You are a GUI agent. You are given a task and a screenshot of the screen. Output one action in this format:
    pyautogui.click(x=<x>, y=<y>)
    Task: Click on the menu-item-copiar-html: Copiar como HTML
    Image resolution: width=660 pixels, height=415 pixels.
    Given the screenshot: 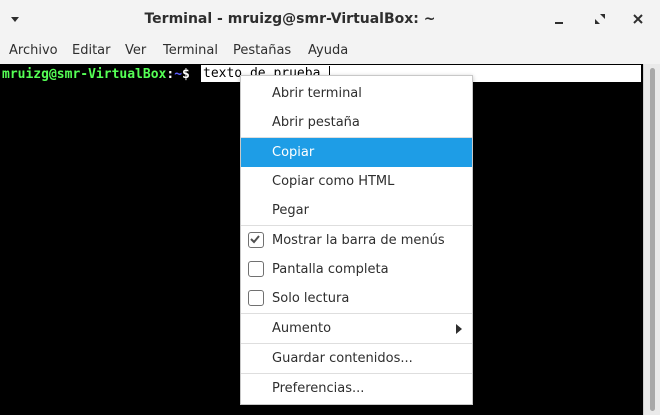 What is the action you would take?
    pyautogui.click(x=356, y=181)
    